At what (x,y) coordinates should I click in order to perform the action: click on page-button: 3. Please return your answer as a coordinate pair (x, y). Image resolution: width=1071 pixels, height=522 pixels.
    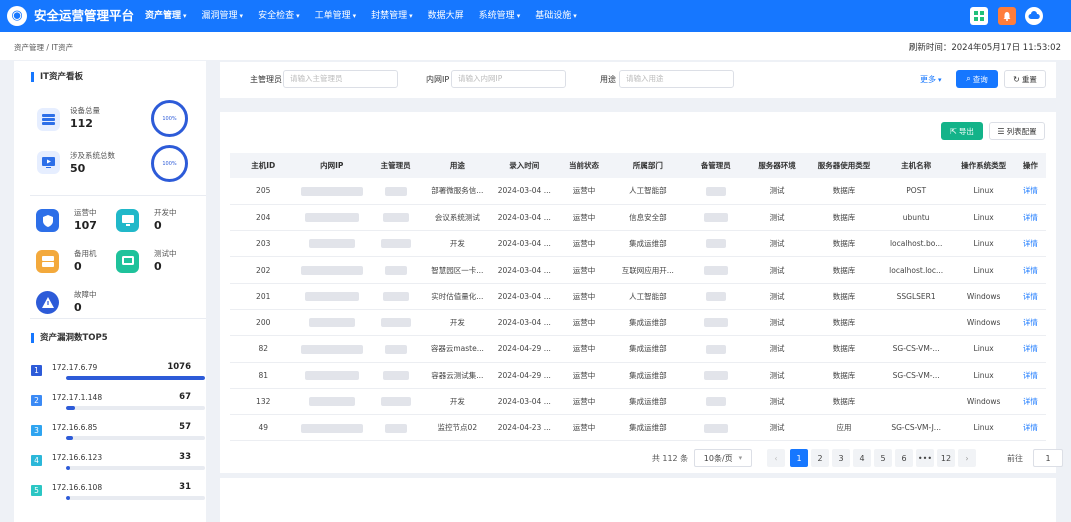
    Looking at the image, I should click on (841, 458).